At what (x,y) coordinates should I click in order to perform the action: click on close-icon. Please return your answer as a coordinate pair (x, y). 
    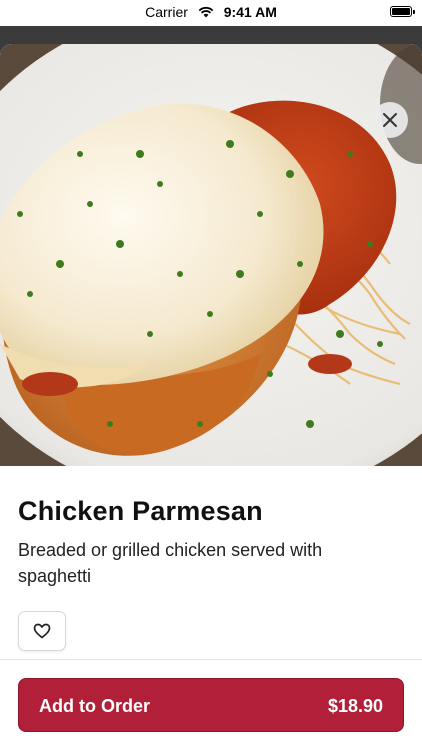
    Looking at the image, I should click on (390, 120).